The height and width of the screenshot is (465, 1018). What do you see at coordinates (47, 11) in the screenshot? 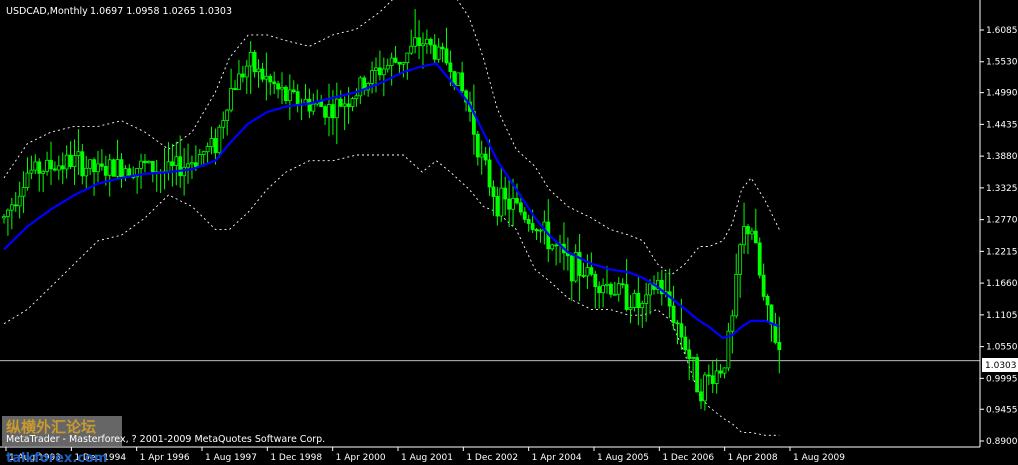
I see `symbol-label: USDCAD,Monthly` at bounding box center [47, 11].